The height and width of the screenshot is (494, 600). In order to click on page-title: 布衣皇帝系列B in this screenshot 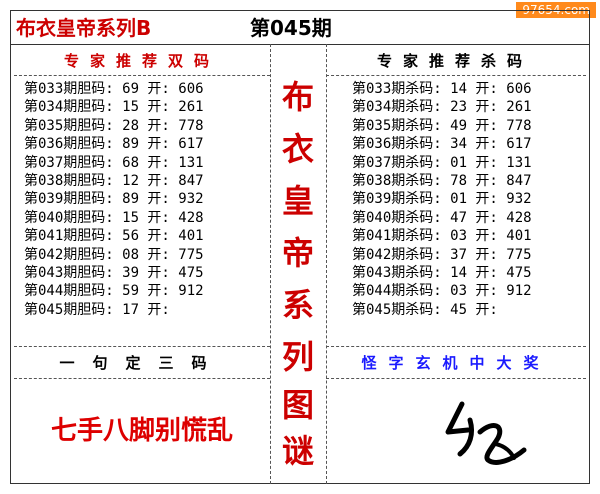, I will do `click(84, 28)`.